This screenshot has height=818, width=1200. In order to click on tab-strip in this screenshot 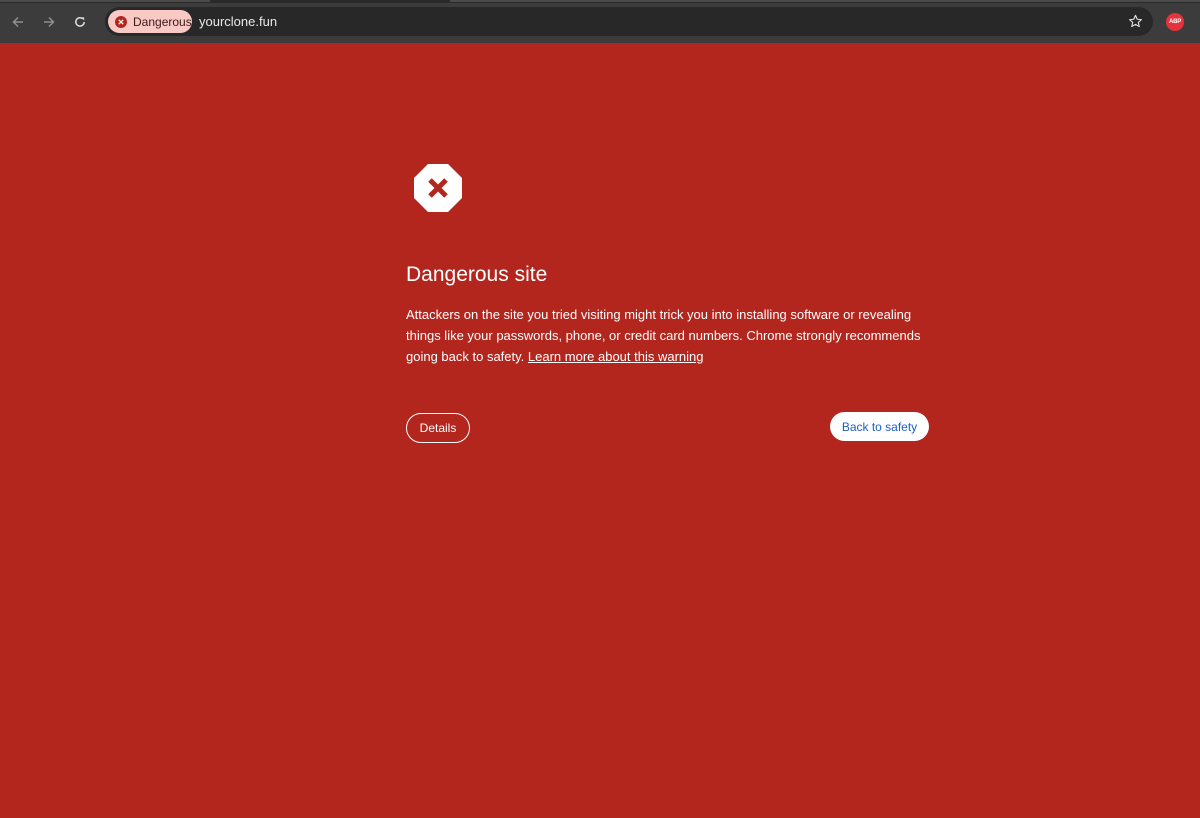, I will do `click(600, 1)`.